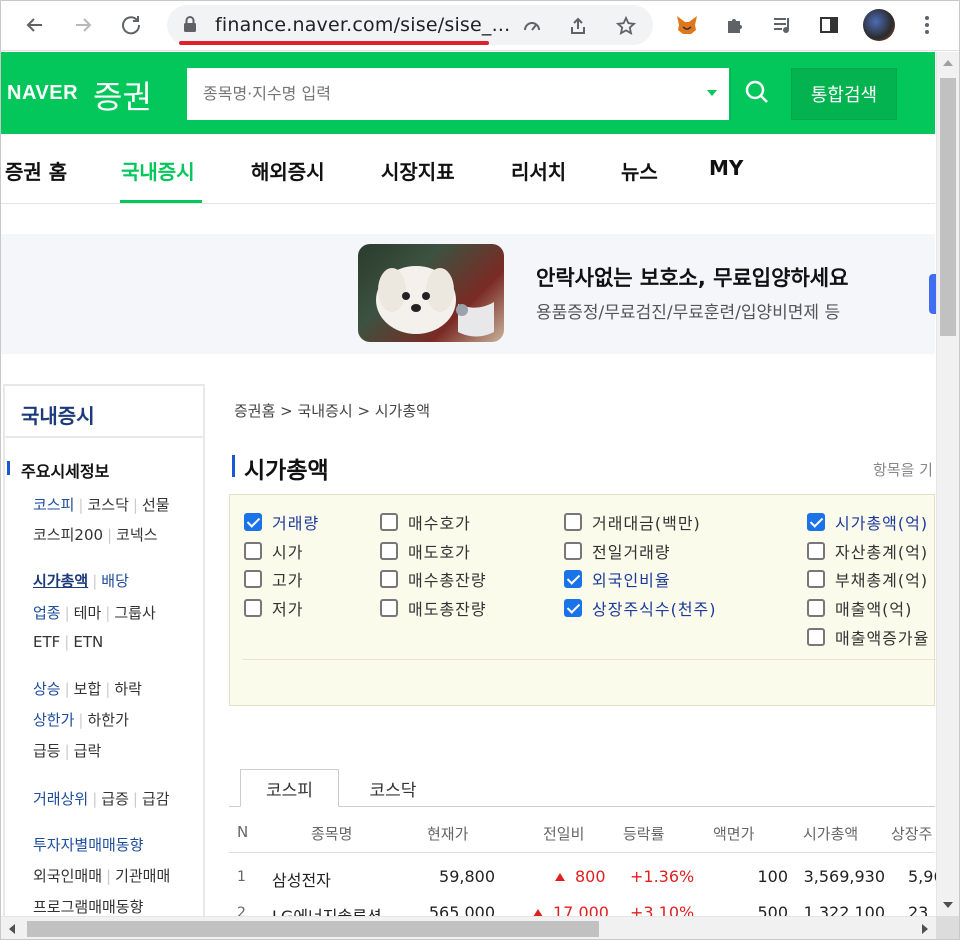  Describe the element at coordinates (301, 879) in the screenshot. I see `stock-name: 삼성전자` at that location.